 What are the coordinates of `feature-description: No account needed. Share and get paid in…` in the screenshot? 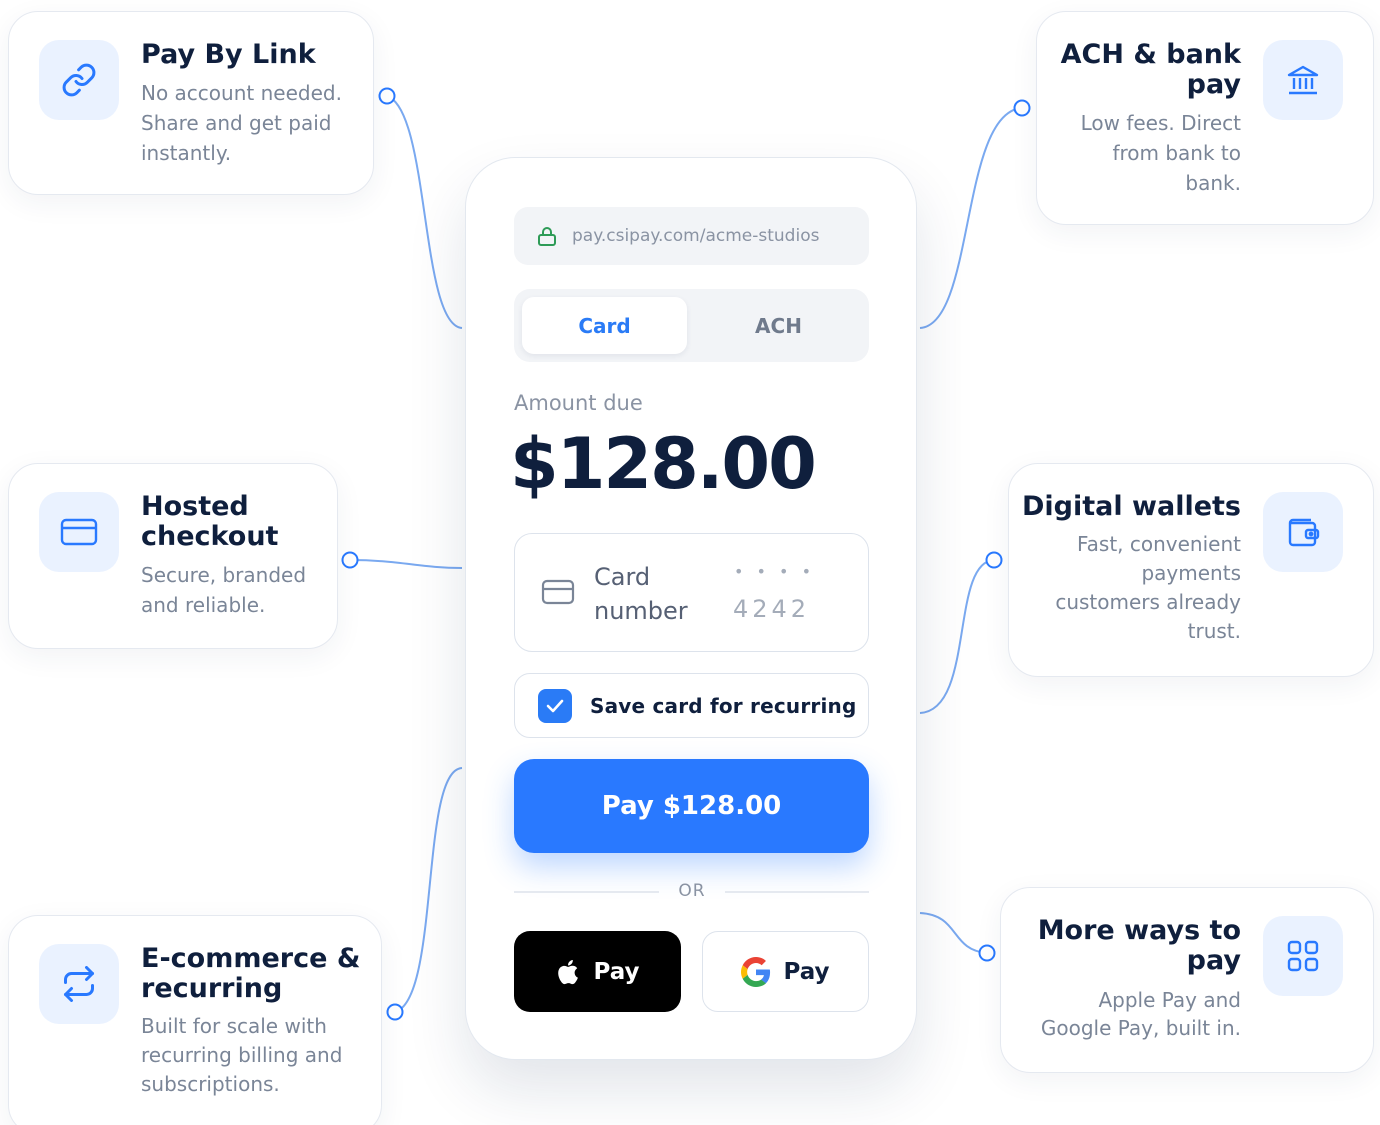 It's located at (241, 123).